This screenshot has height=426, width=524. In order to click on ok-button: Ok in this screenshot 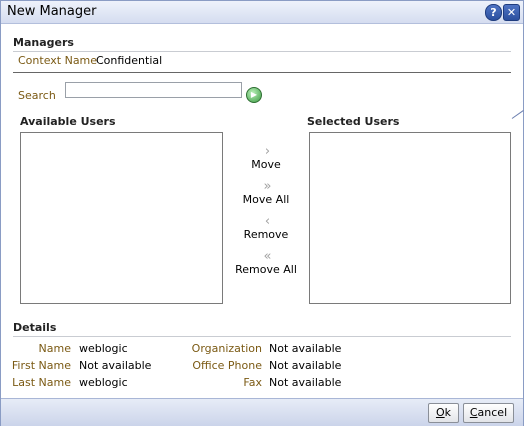, I will do `click(443, 413)`.